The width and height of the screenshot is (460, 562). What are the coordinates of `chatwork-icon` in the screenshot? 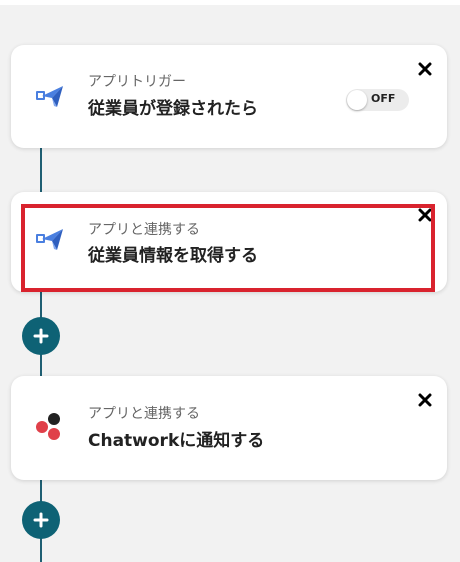 It's located at (48, 426).